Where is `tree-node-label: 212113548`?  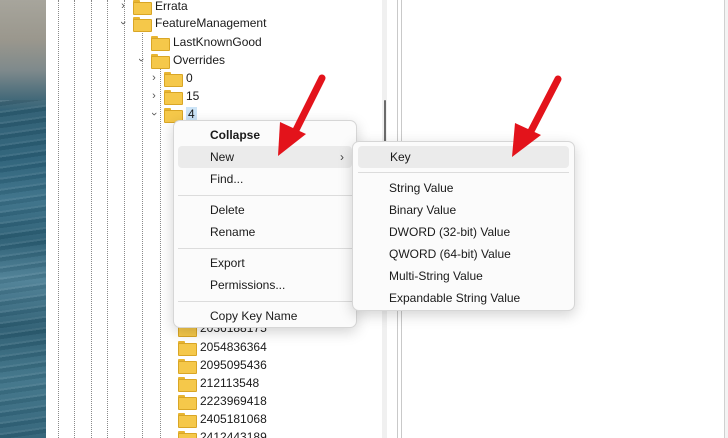
tree-node-label: 212113548 is located at coordinates (230, 383).